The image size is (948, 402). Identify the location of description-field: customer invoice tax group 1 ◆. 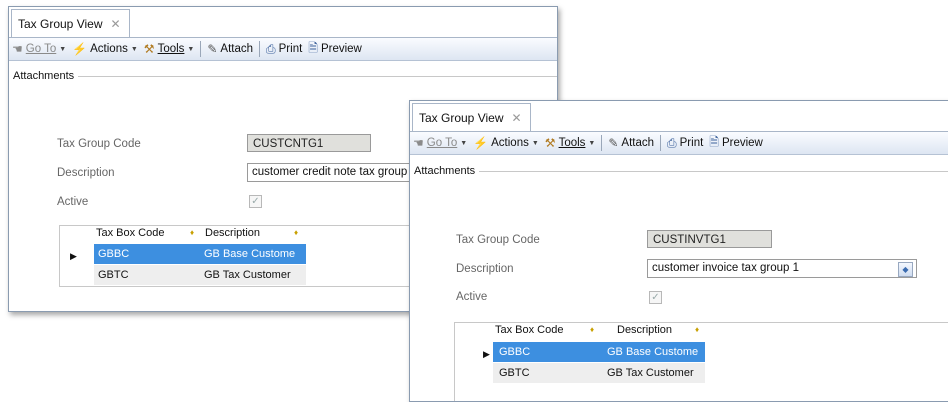
(782, 268).